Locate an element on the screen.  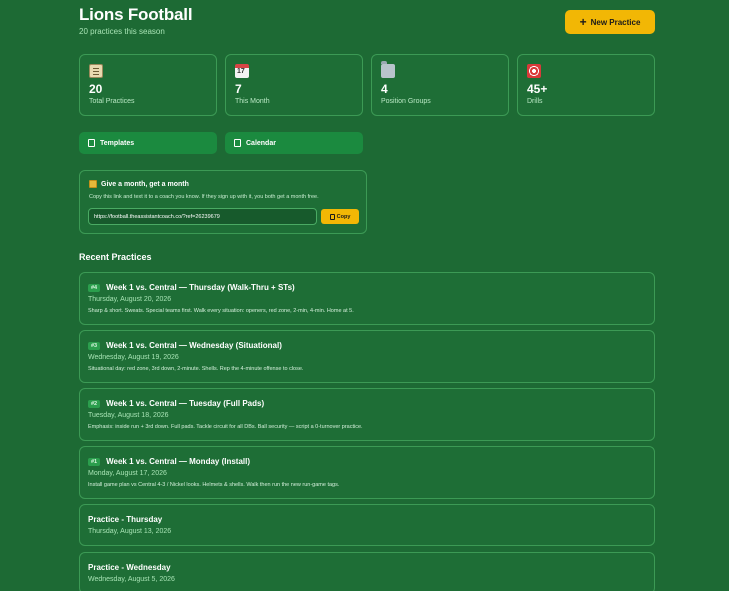
referral-title-text: Give a month, get a month is located at coordinates (145, 184).